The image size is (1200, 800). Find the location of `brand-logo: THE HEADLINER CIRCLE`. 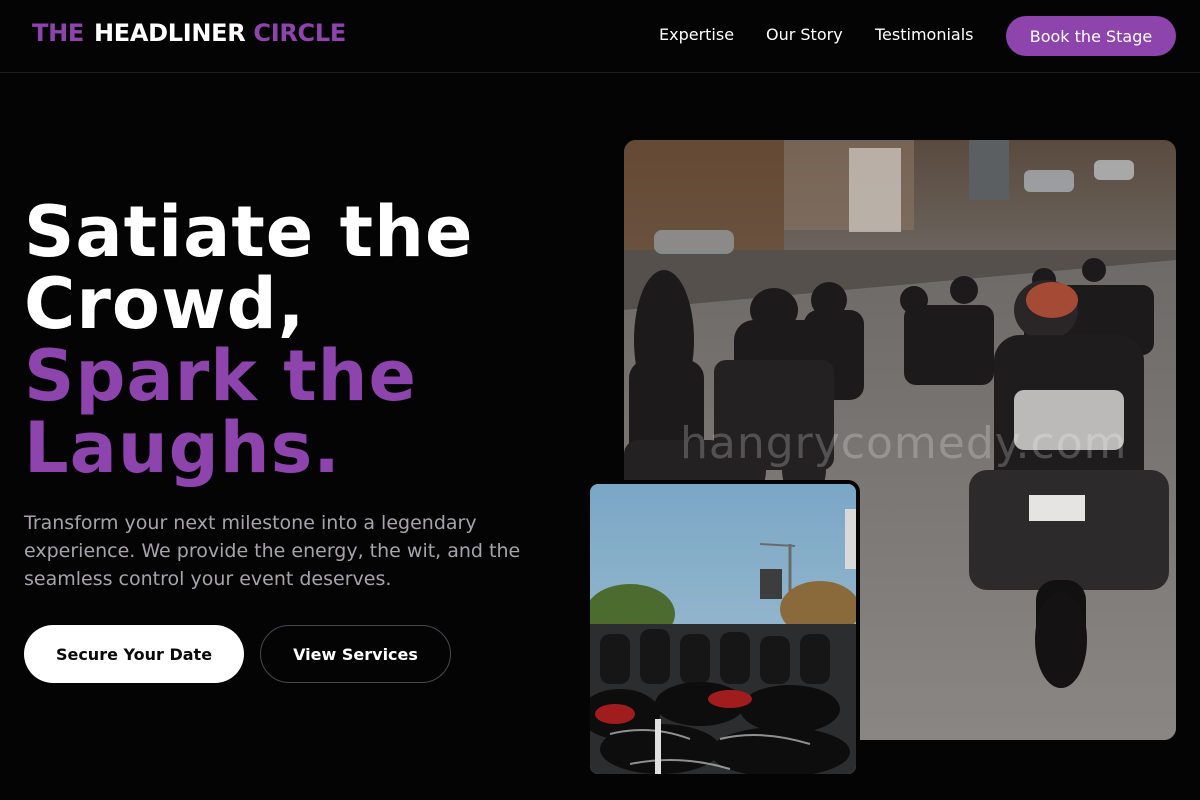

brand-logo: THE HEADLINER CIRCLE is located at coordinates (189, 33).